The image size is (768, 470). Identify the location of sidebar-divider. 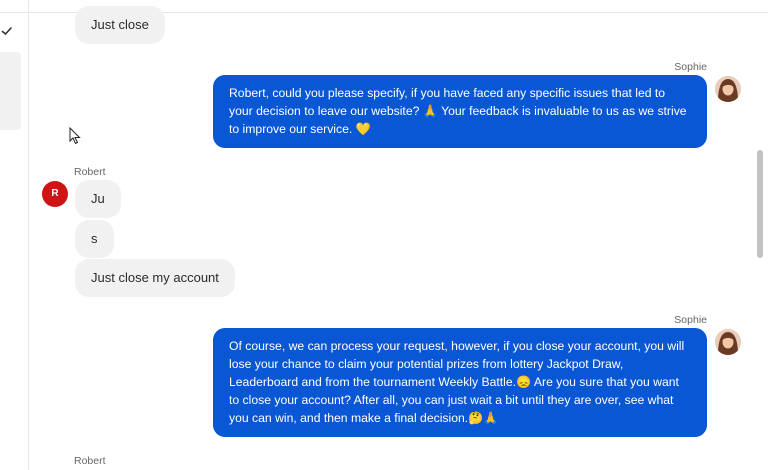
(28, 235).